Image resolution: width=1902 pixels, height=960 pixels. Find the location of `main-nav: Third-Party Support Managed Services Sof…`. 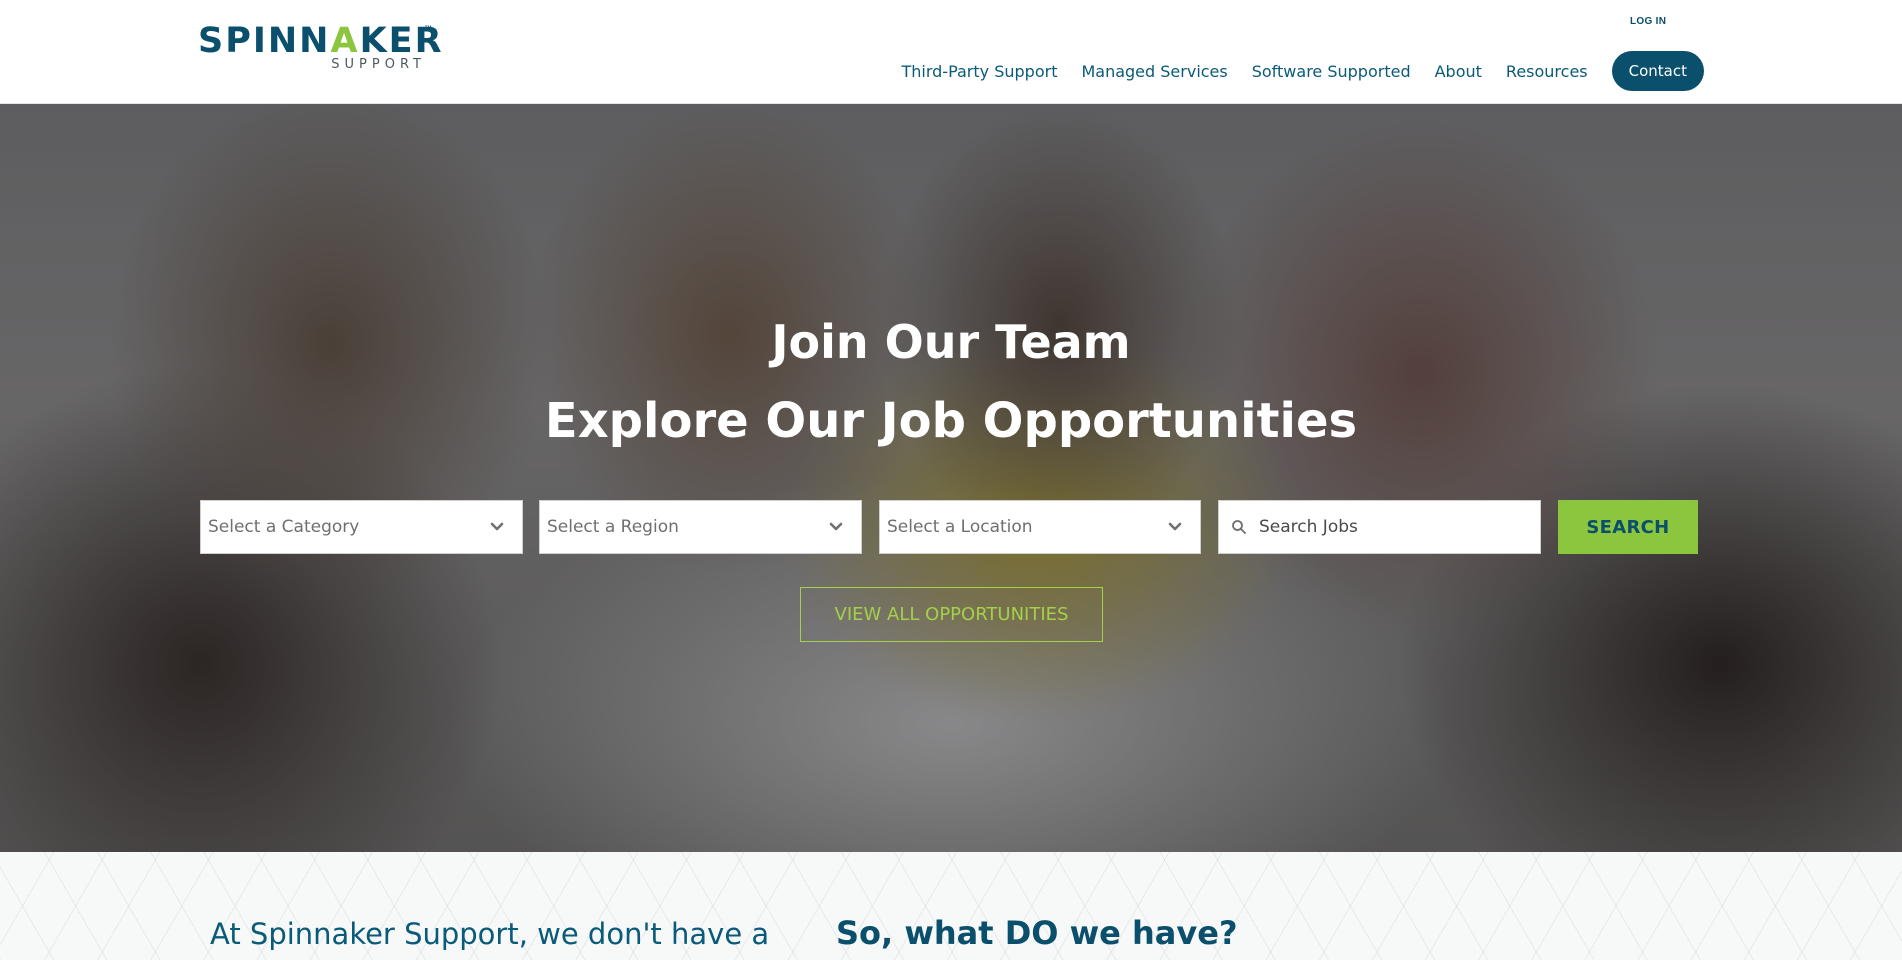

main-nav: Third-Party Support Managed Services Sof… is located at coordinates (1302, 71).